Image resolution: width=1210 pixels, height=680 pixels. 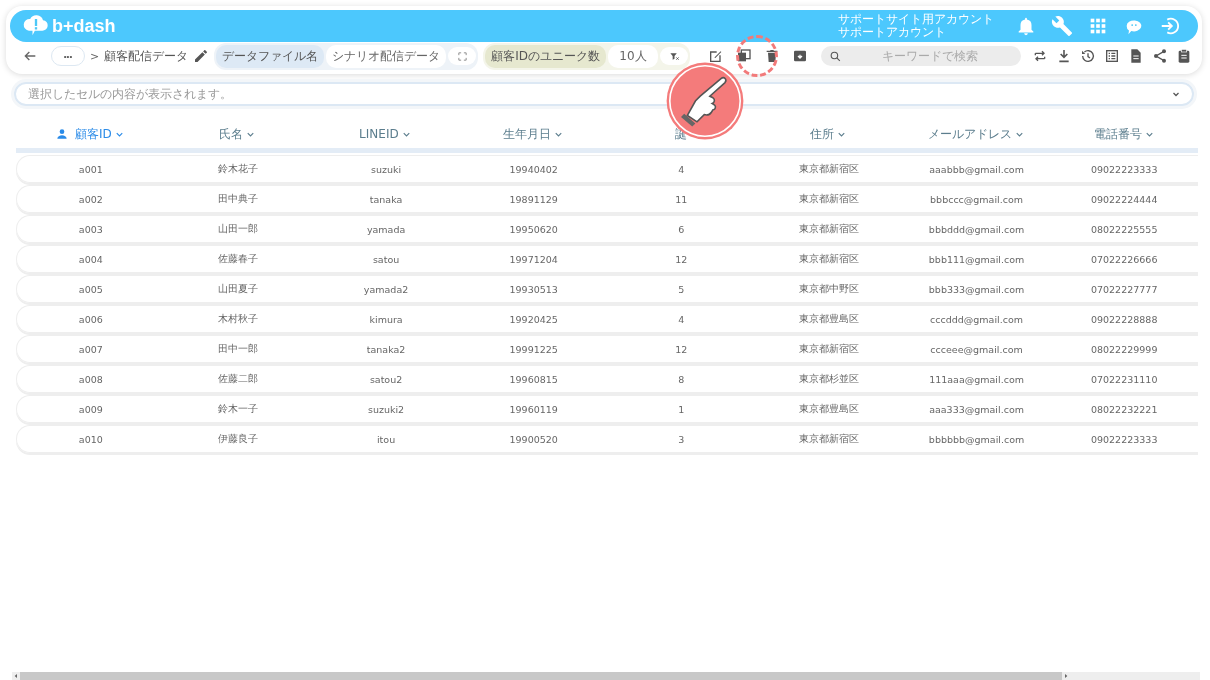 I want to click on document-icon, so click(x=1136, y=56).